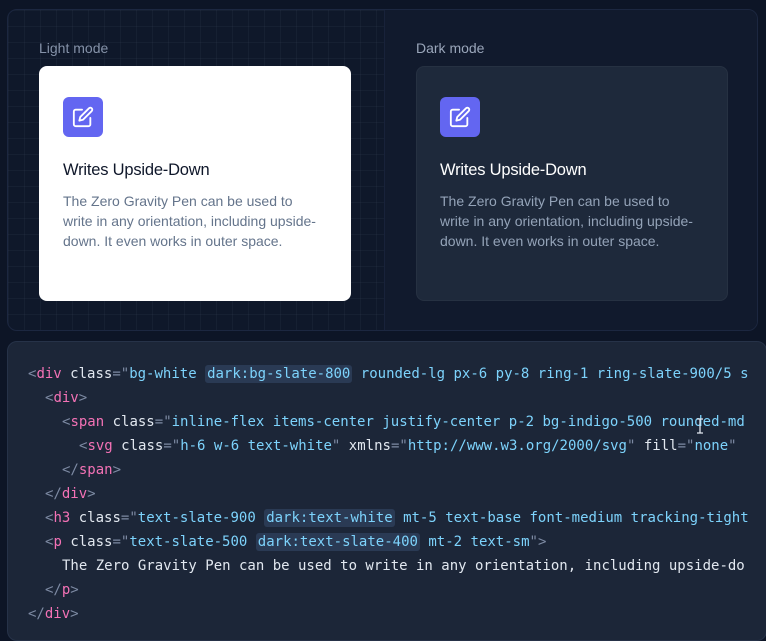 Image resolution: width=766 pixels, height=641 pixels. I want to click on light-mode-label: Light mode, so click(74, 48).